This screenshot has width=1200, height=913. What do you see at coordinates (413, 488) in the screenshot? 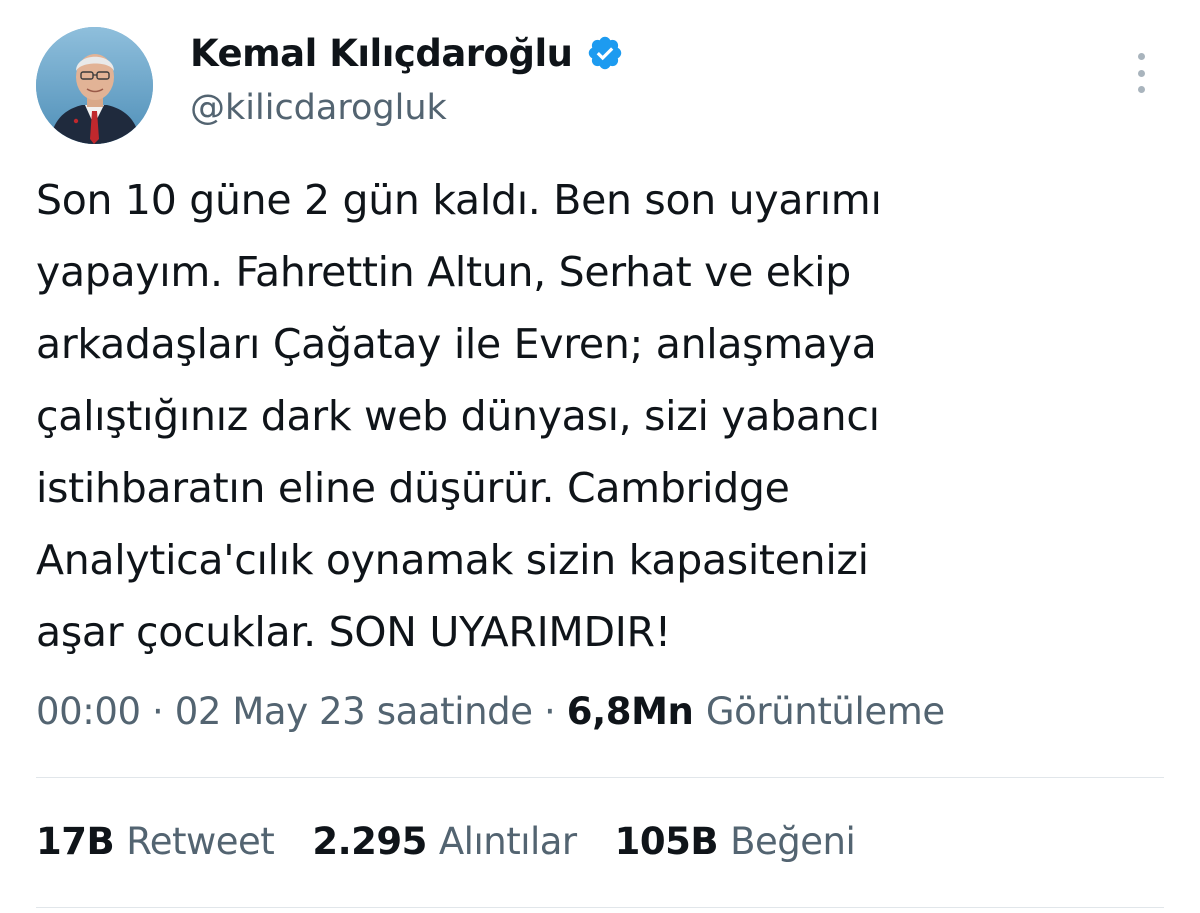
I see `tweet-text-line: istihbaratın eline düşürür. Cambridge` at bounding box center [413, 488].